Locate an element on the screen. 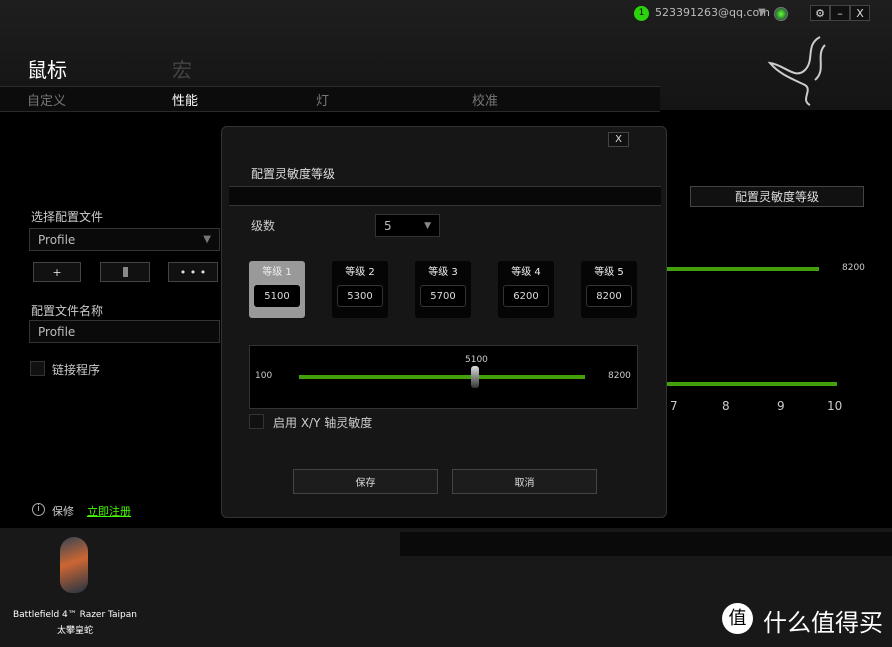  razer-logo-icon is located at coordinates (796, 71).